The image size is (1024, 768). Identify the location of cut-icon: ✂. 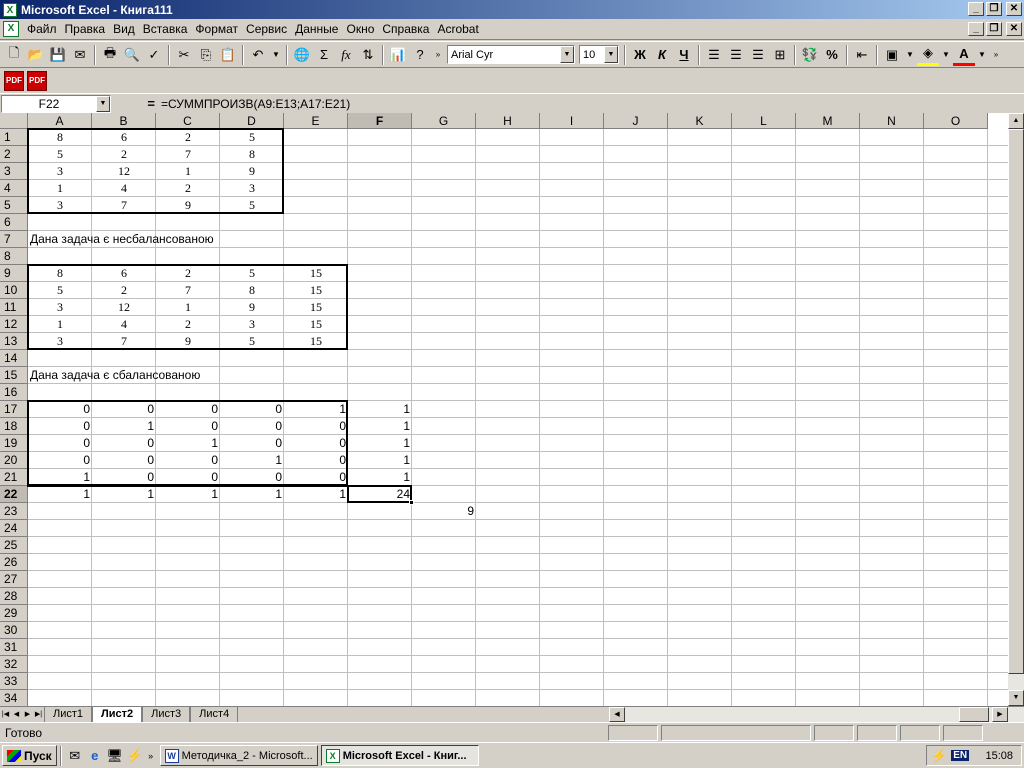
(184, 55).